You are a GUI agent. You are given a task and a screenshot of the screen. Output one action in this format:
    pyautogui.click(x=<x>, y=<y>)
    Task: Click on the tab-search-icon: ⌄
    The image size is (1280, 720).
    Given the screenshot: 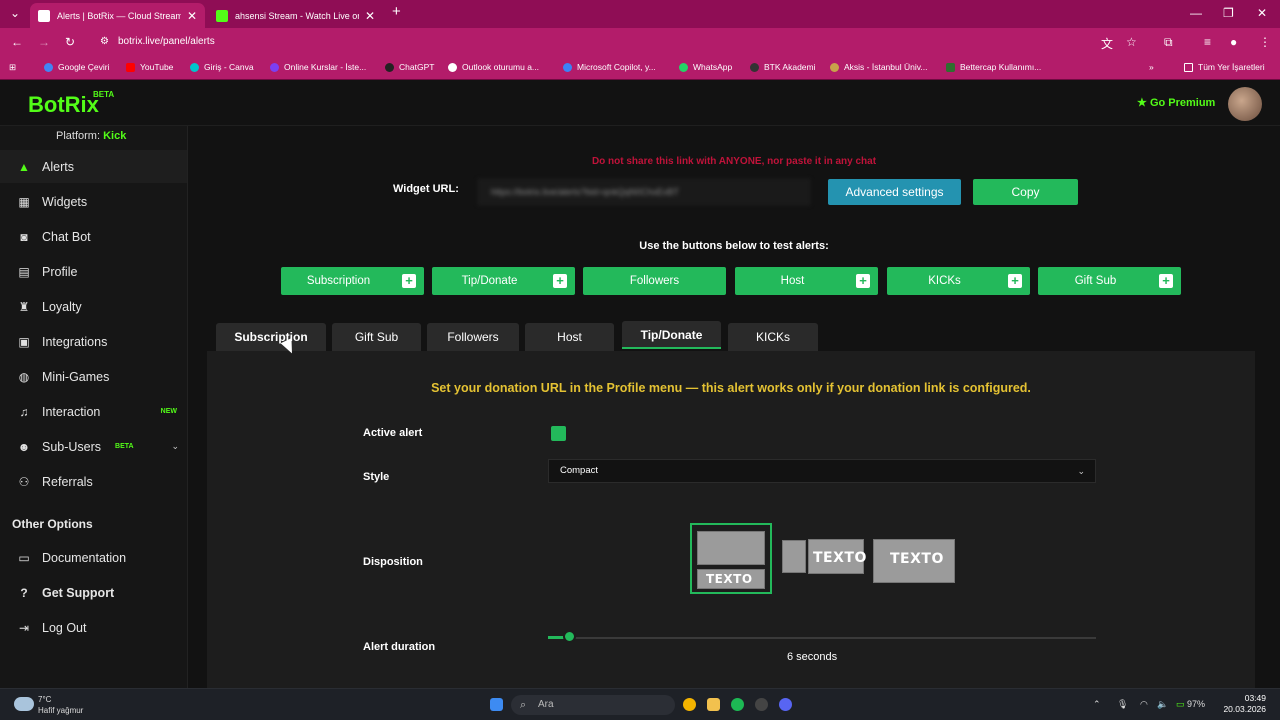 What is the action you would take?
    pyautogui.click(x=15, y=13)
    